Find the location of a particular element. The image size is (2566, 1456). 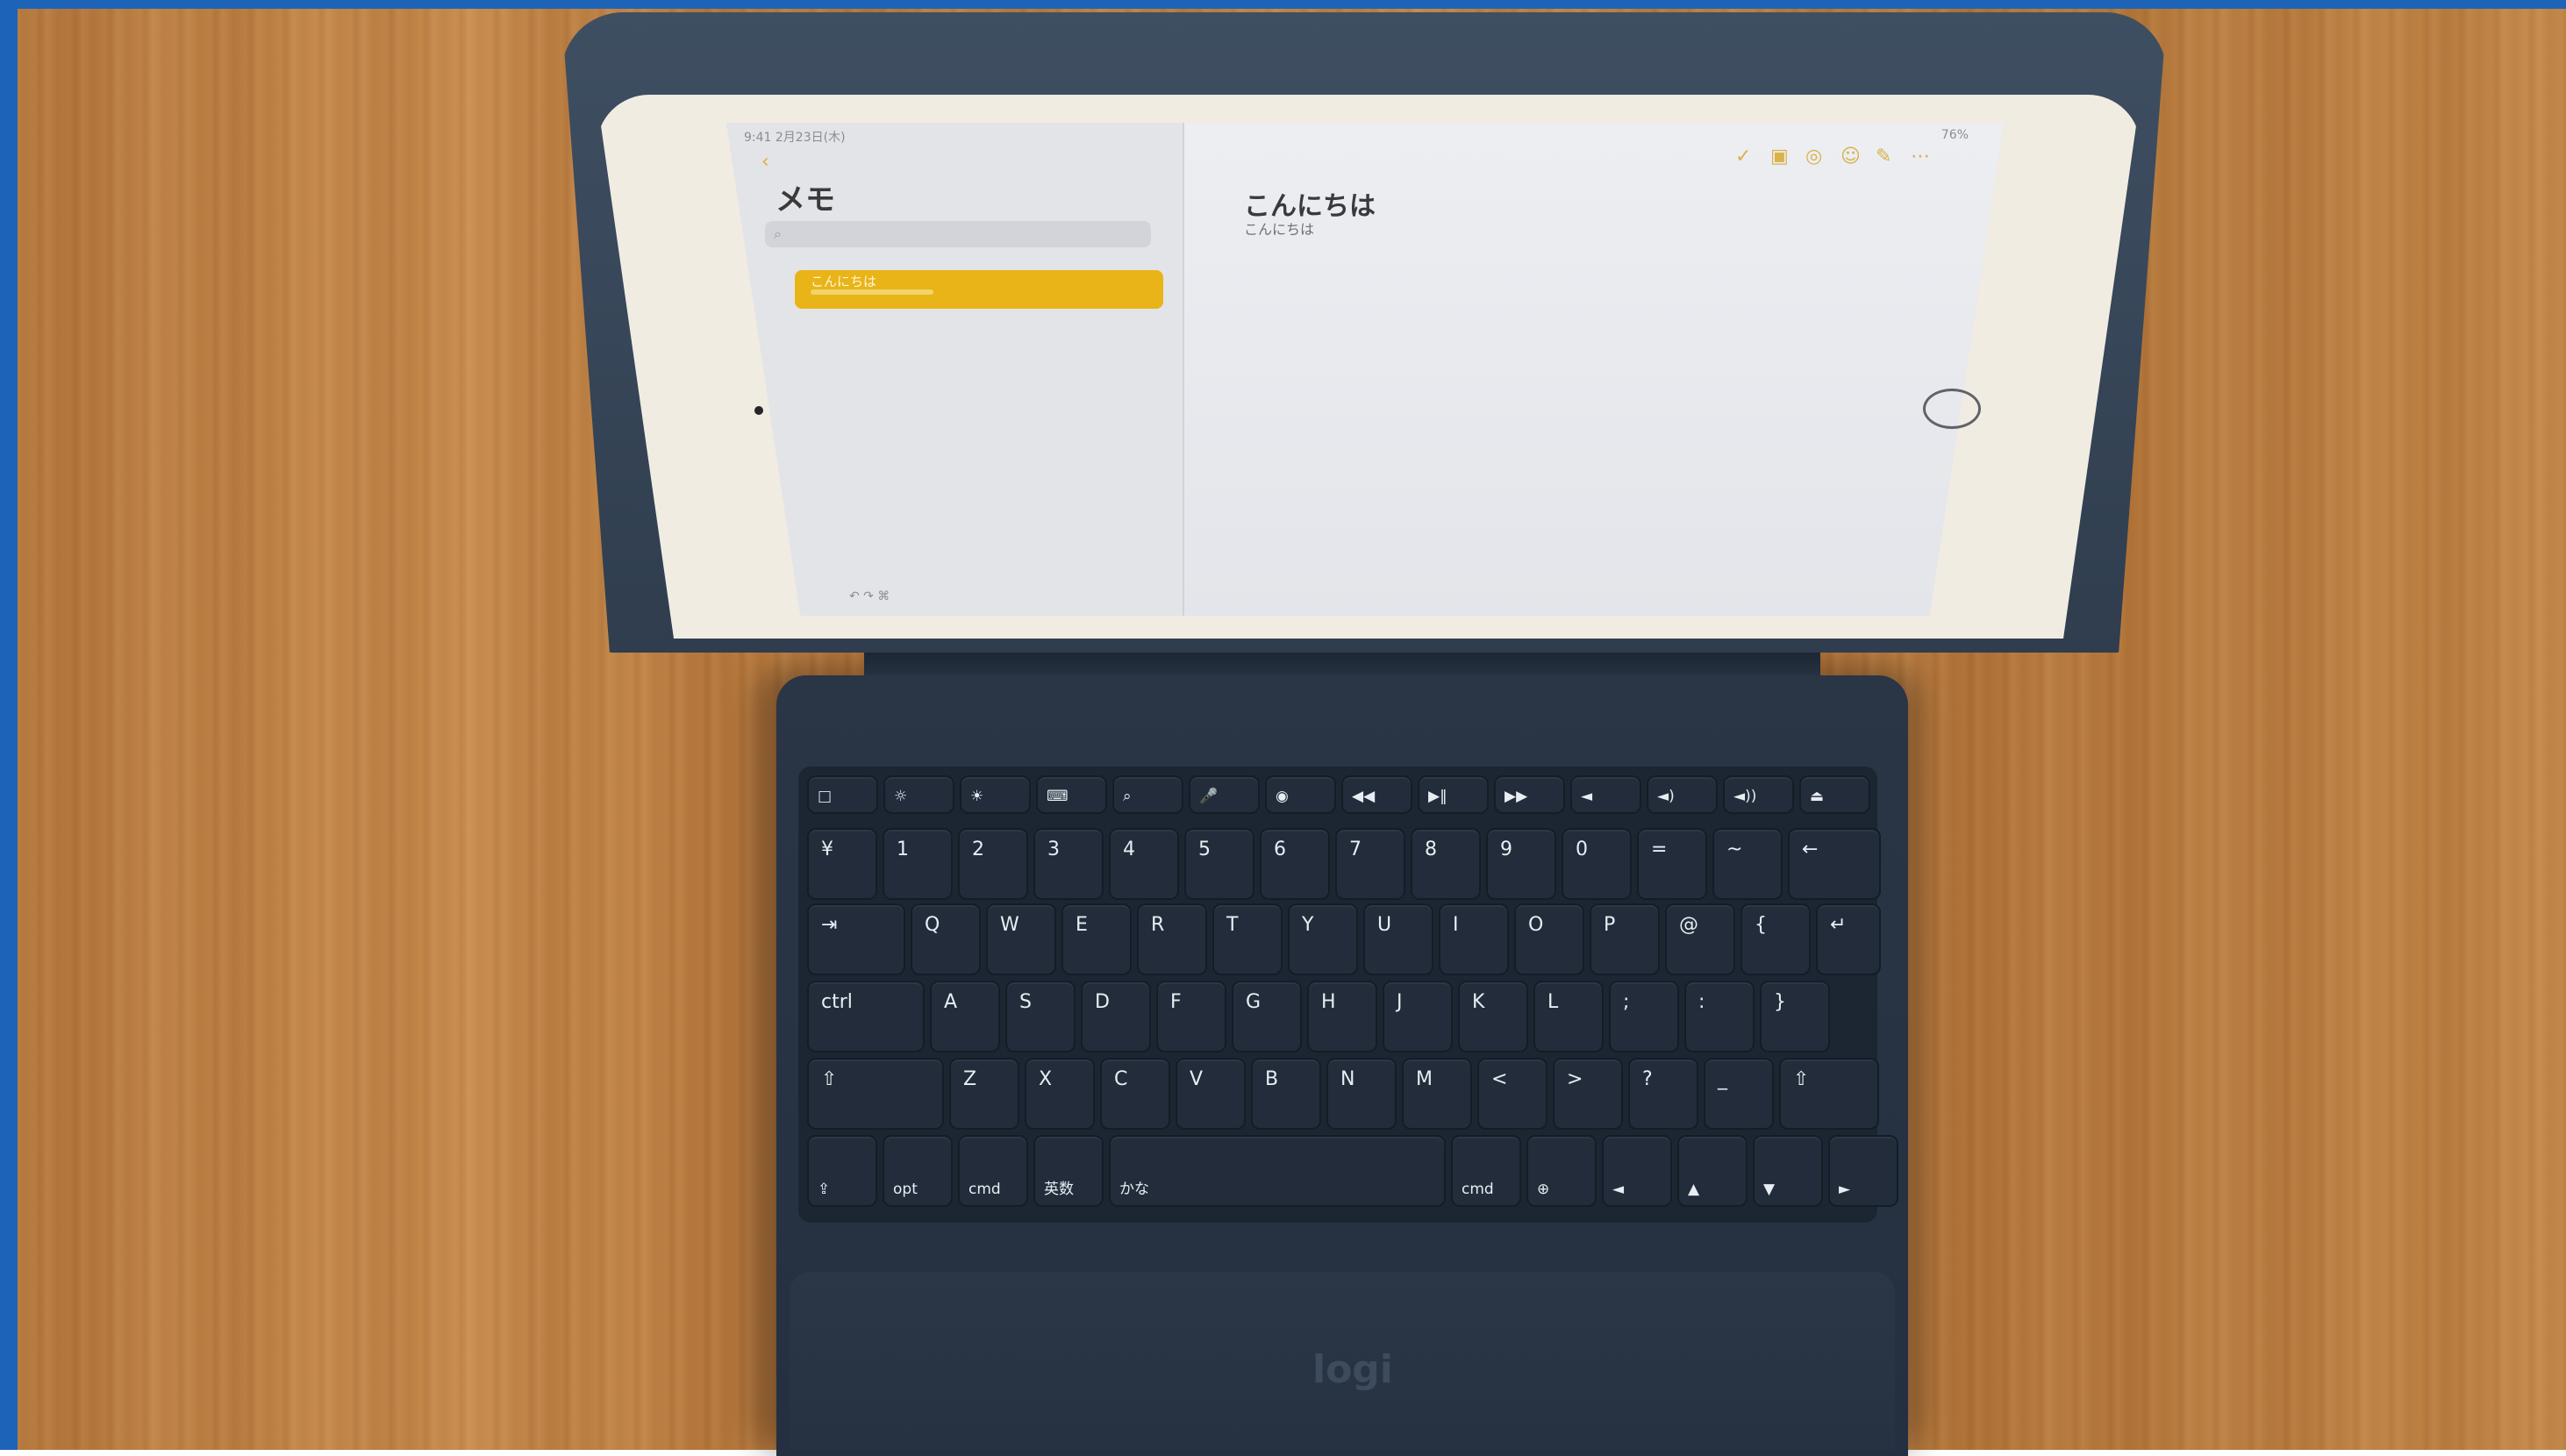

search-input is located at coordinates (958, 234).